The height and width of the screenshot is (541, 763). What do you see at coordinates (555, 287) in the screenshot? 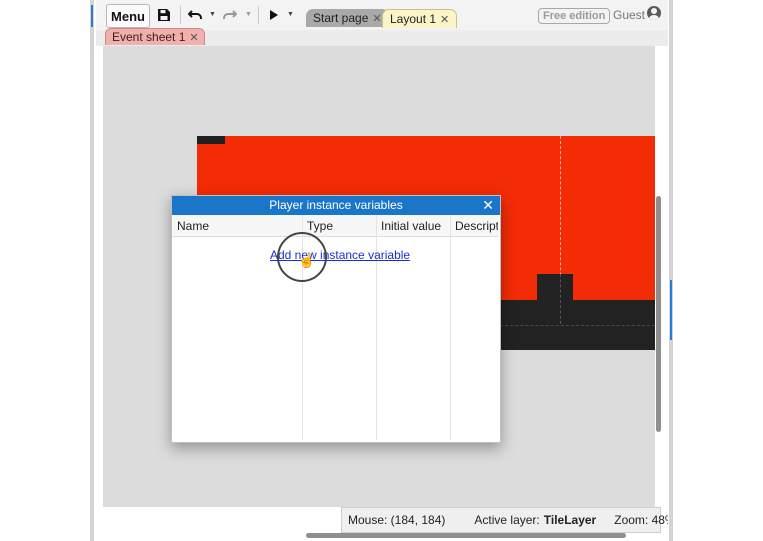
I see `ground-tile-block` at bounding box center [555, 287].